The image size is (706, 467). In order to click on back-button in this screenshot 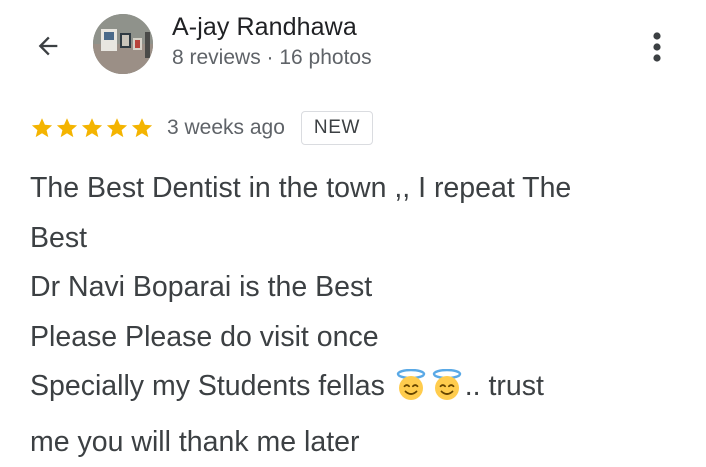, I will do `click(48, 46)`.